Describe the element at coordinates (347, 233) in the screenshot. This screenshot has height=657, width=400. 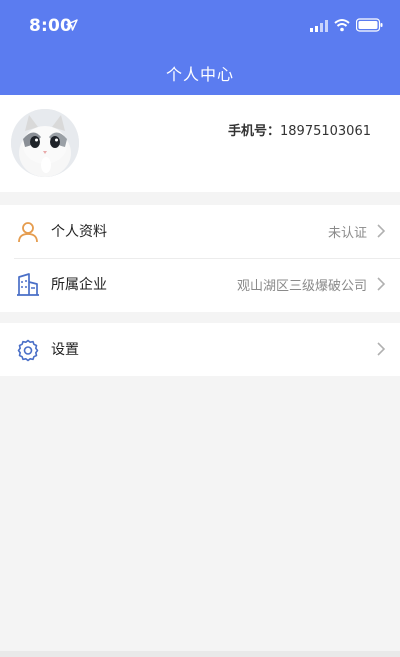
I see `verification-status: 未认证` at that location.